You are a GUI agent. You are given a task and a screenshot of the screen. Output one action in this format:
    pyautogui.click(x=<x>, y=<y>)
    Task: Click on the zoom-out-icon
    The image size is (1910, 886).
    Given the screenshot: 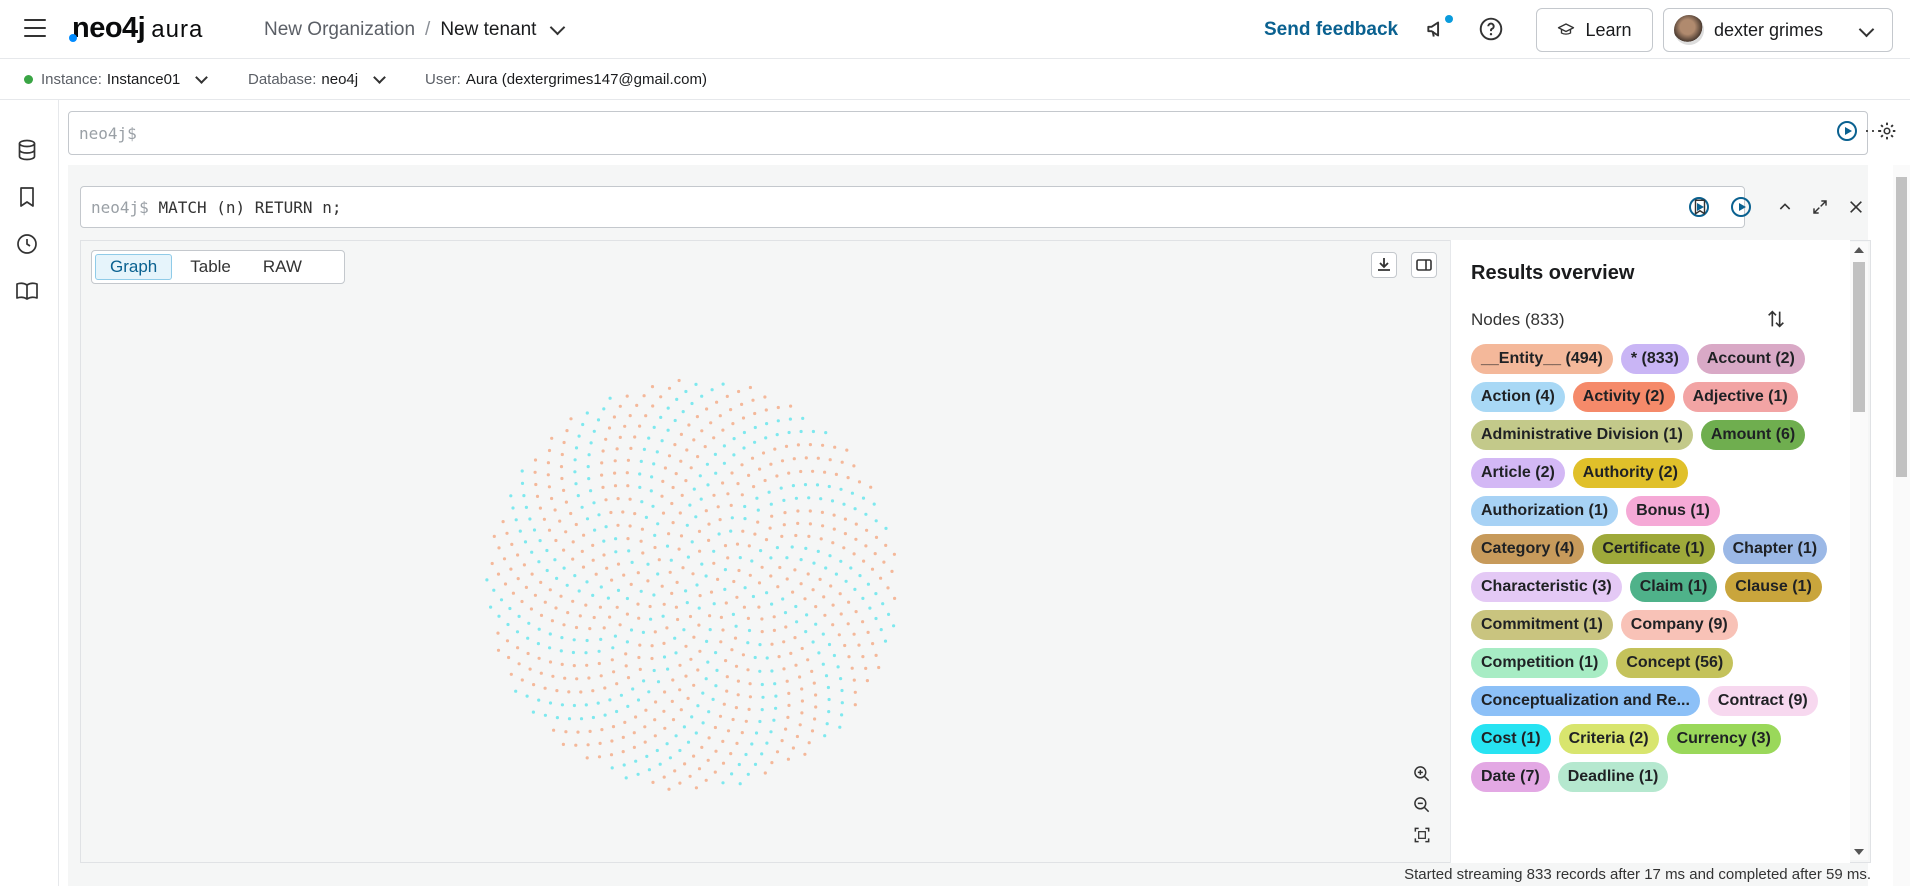 What is the action you would take?
    pyautogui.click(x=1422, y=807)
    